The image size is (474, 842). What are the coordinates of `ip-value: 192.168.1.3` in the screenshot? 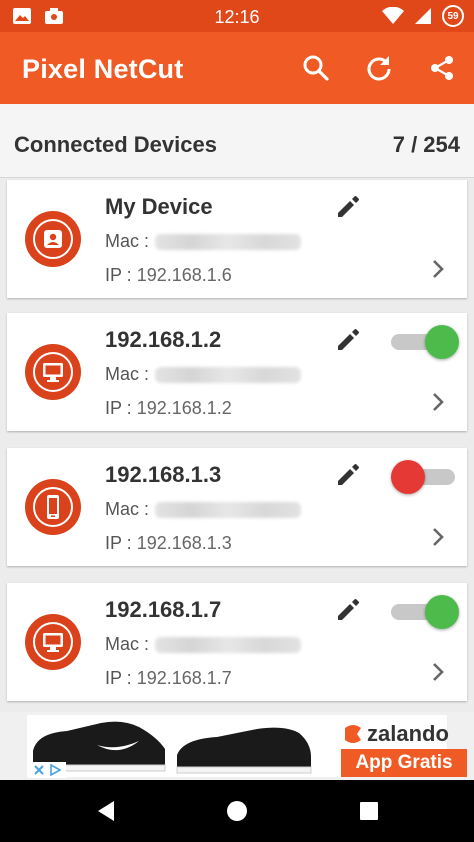 It's located at (184, 543).